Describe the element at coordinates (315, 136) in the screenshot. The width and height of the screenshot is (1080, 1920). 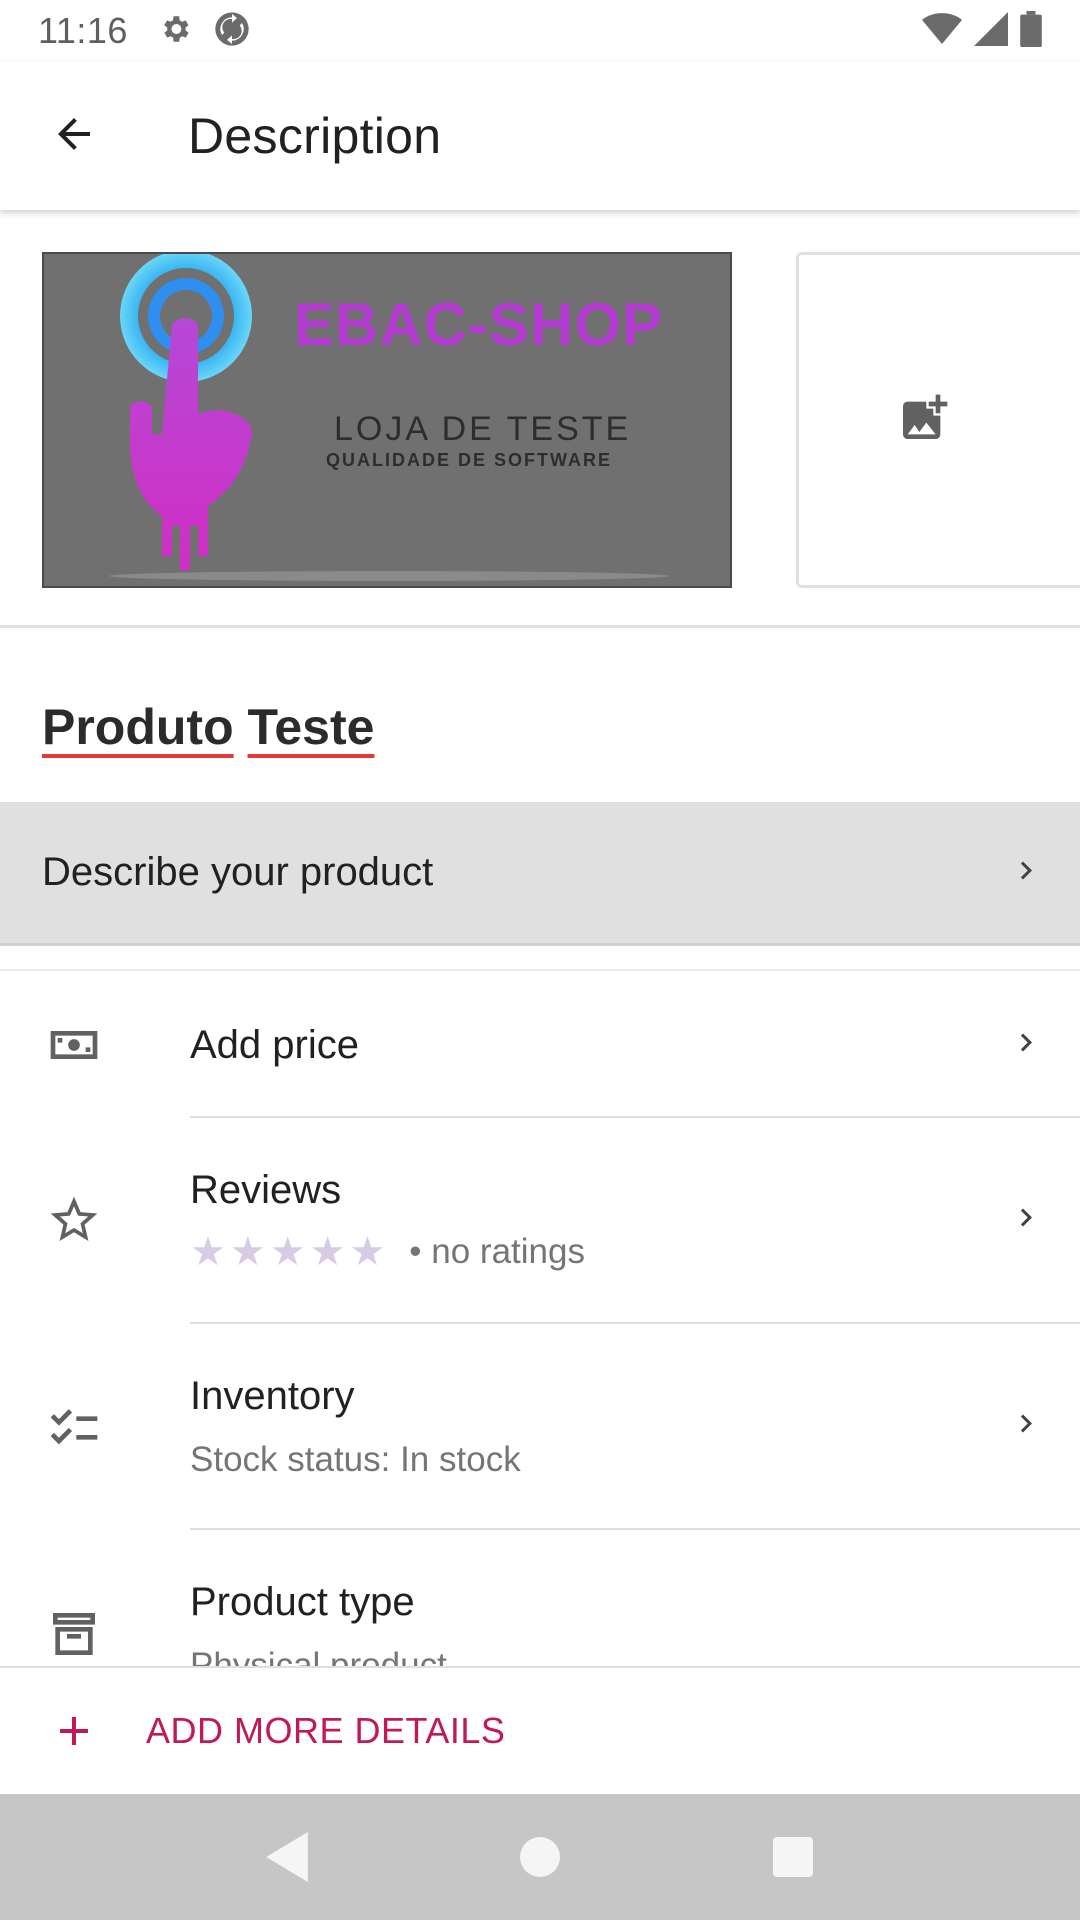
I see `page-title: Description` at that location.